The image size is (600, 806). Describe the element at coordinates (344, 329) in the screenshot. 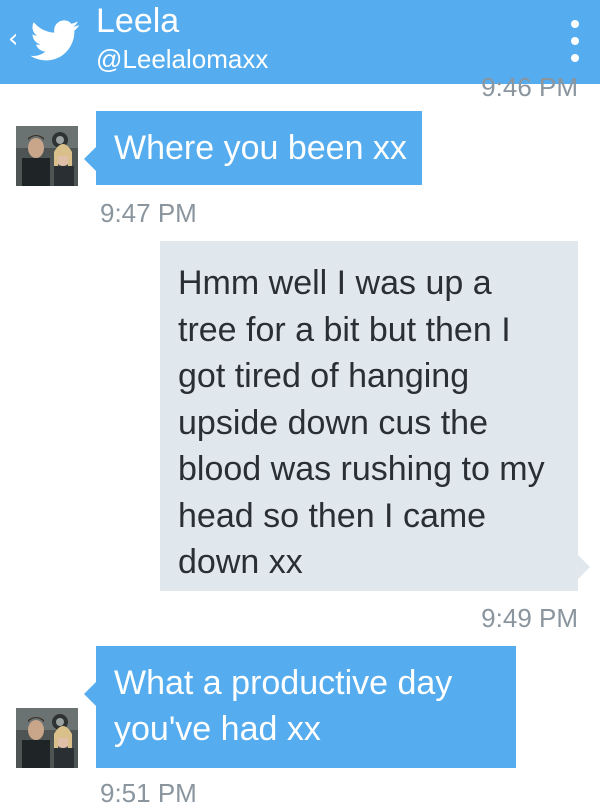

I see `message-line: tree for a bit but then I` at that location.